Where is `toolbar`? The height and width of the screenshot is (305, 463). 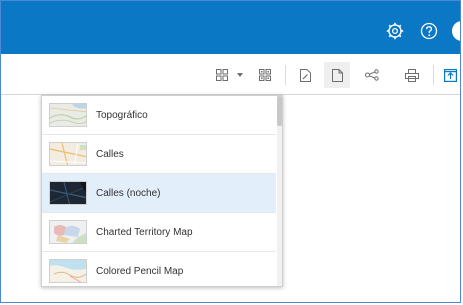 toolbar is located at coordinates (230, 75).